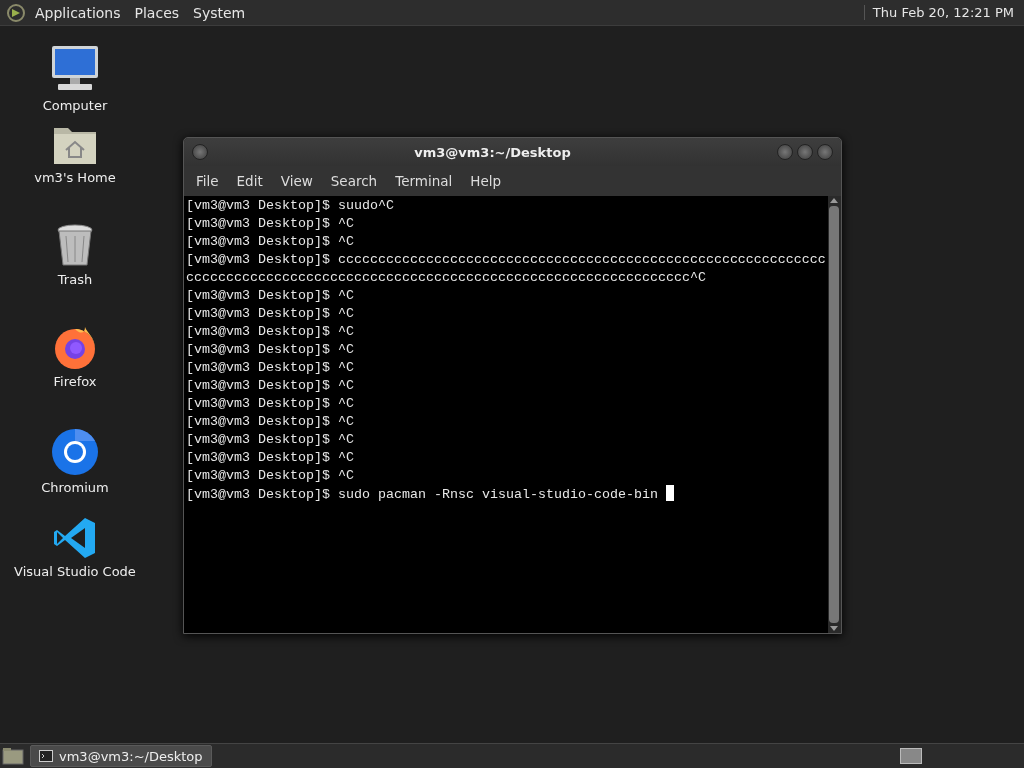  I want to click on clock: Thu Feb 20, 12:21 PM, so click(940, 12).